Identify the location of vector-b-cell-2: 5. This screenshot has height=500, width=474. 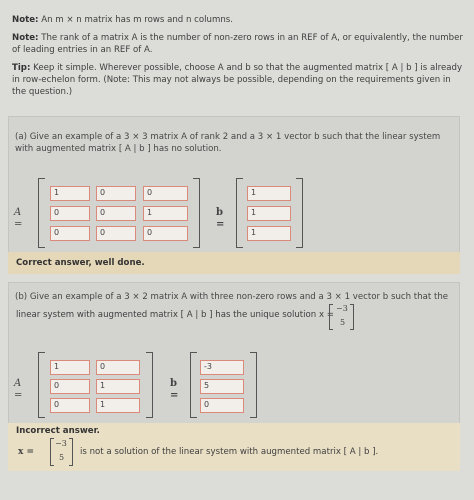
(222, 386).